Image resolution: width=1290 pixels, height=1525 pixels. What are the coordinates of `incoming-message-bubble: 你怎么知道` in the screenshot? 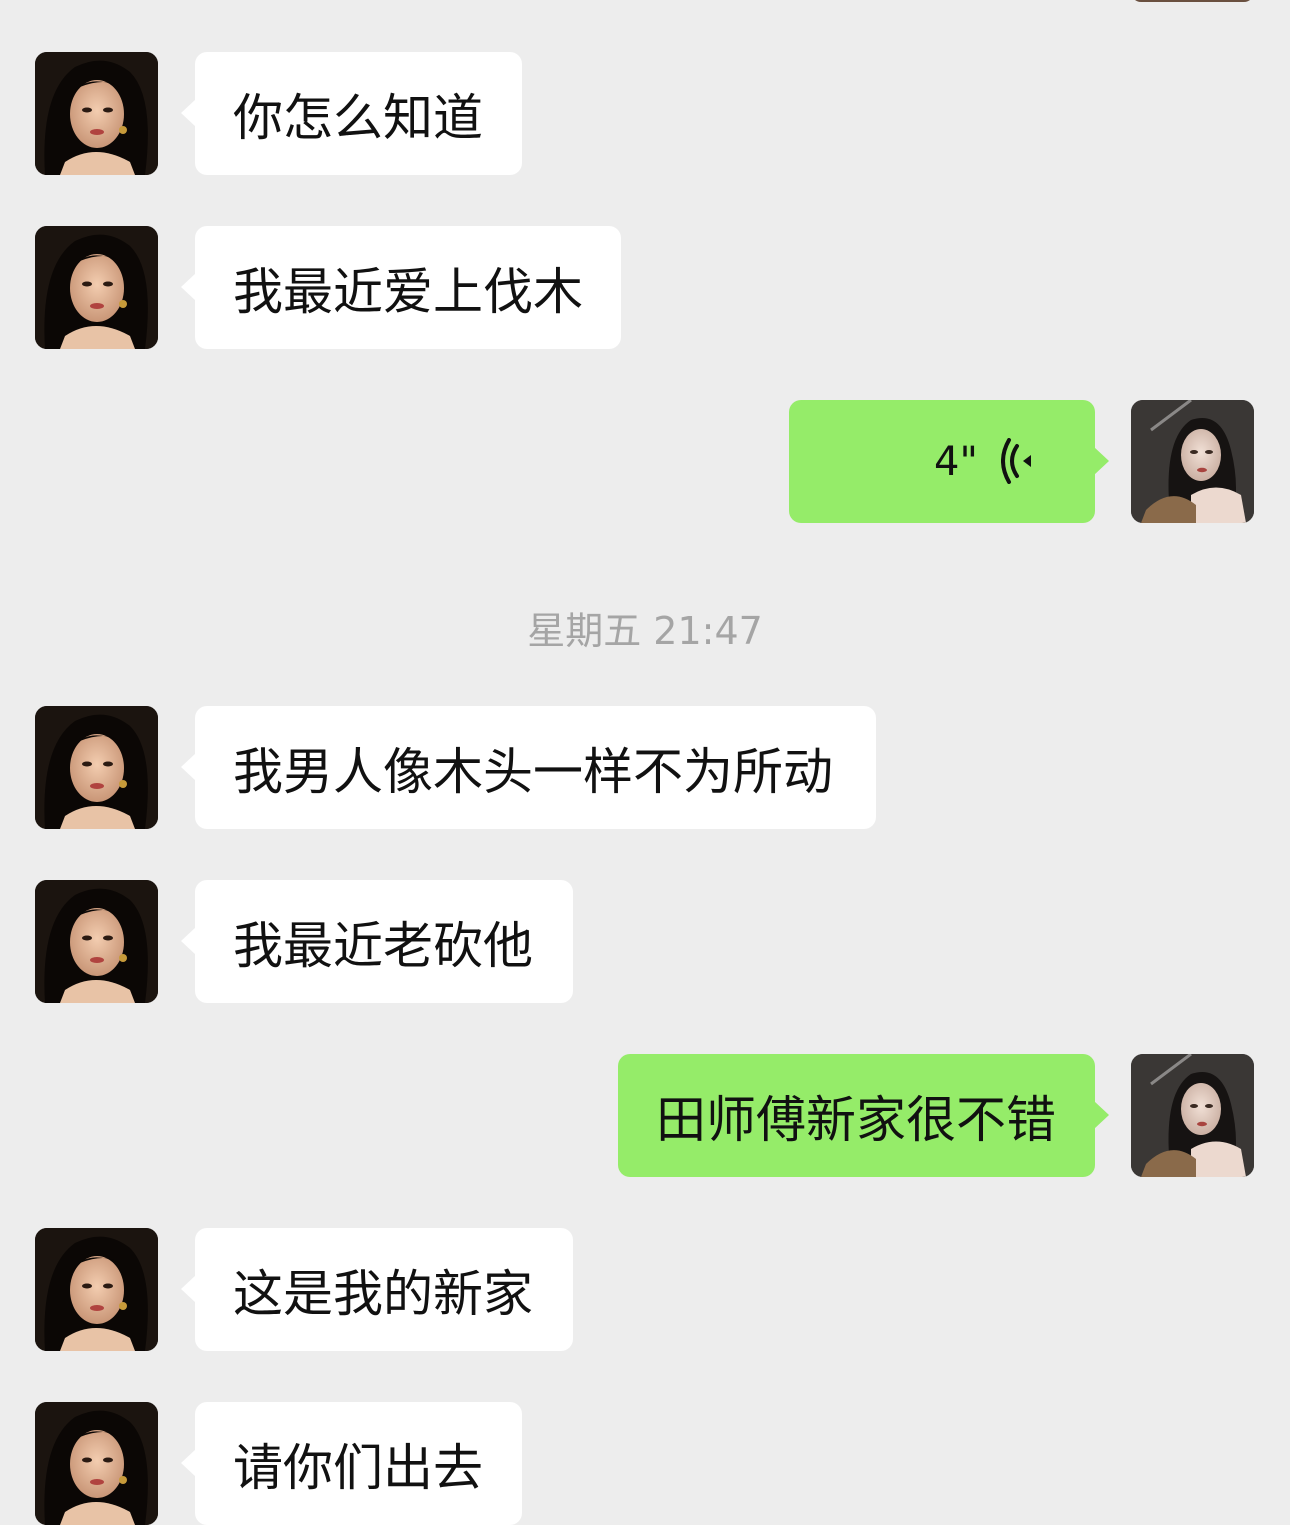 It's located at (351, 113).